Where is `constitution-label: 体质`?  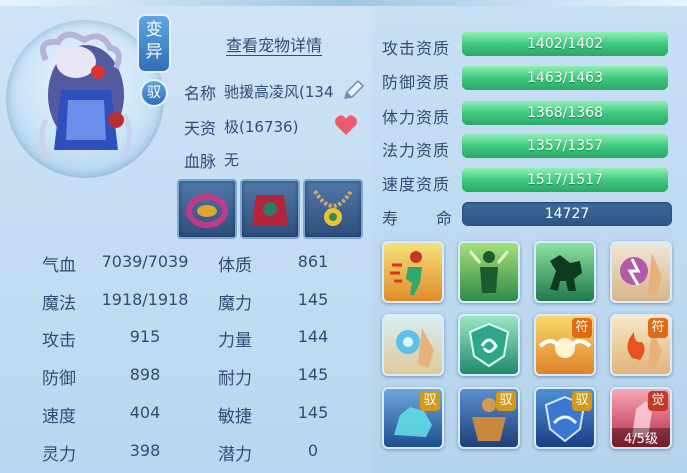 constitution-label: 体质 is located at coordinates (235, 266).